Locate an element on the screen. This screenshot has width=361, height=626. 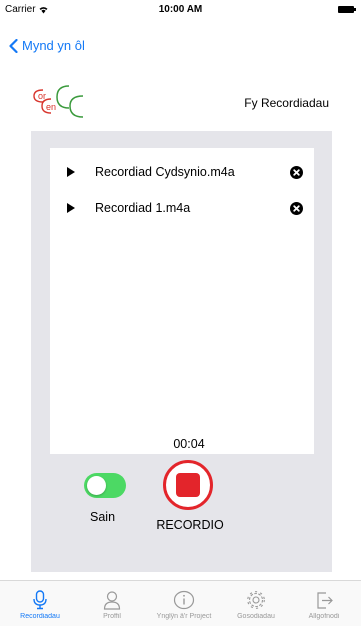
tab-label: Gosodiadau is located at coordinates (256, 616).